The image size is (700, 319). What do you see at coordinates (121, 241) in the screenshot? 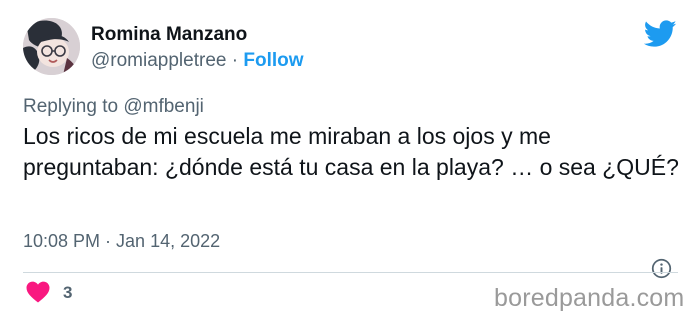
I see `tweet-timestamp: 10:08 PM · Jan 14, 2022` at bounding box center [121, 241].